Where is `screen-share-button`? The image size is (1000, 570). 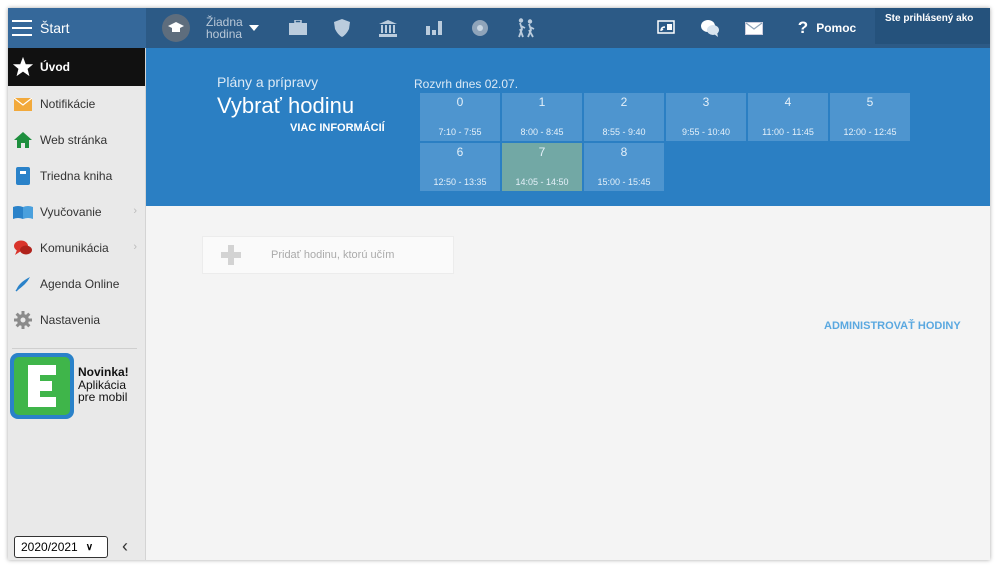
screen-share-button is located at coordinates (666, 28).